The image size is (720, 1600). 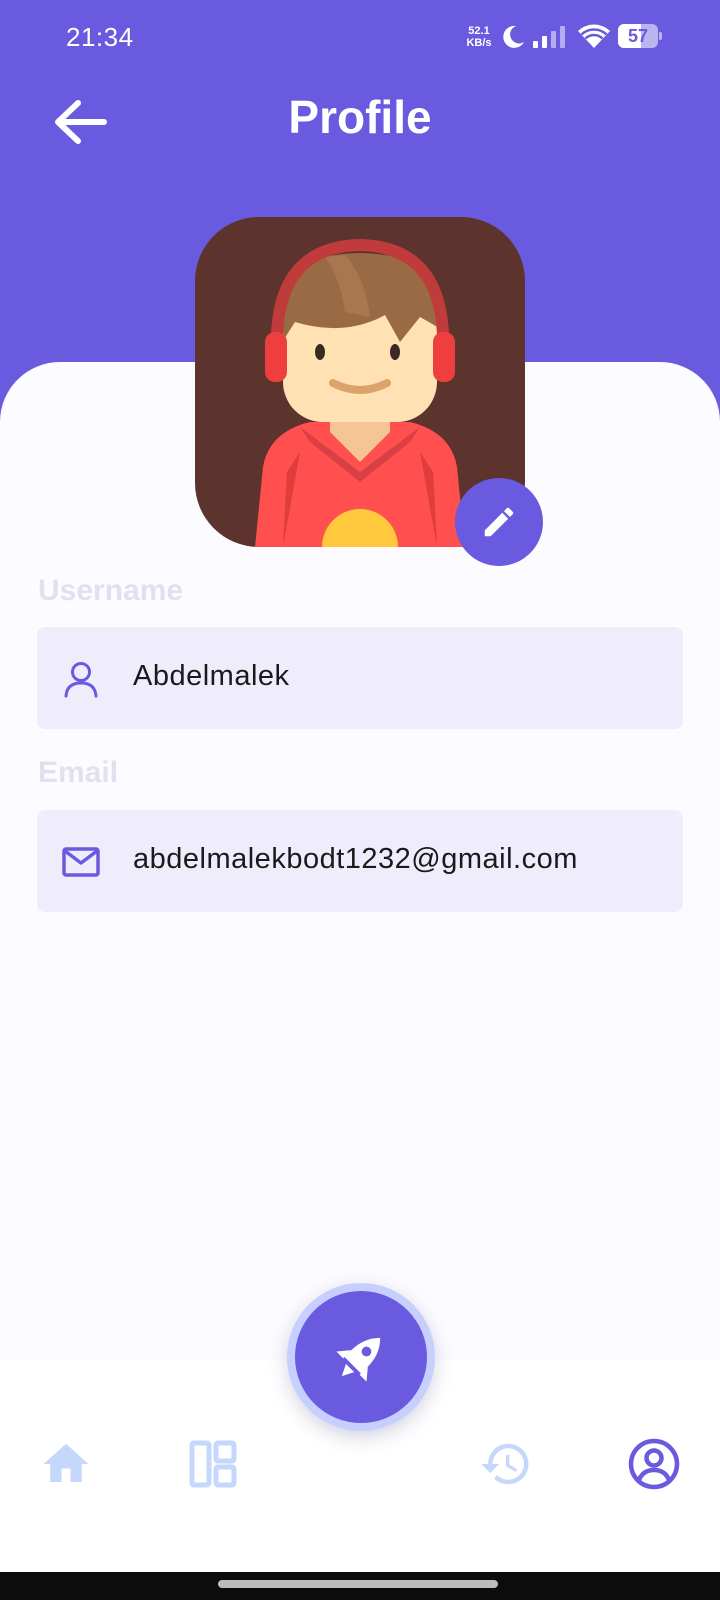 What do you see at coordinates (100, 37) in the screenshot?
I see `status-time: 21:34` at bounding box center [100, 37].